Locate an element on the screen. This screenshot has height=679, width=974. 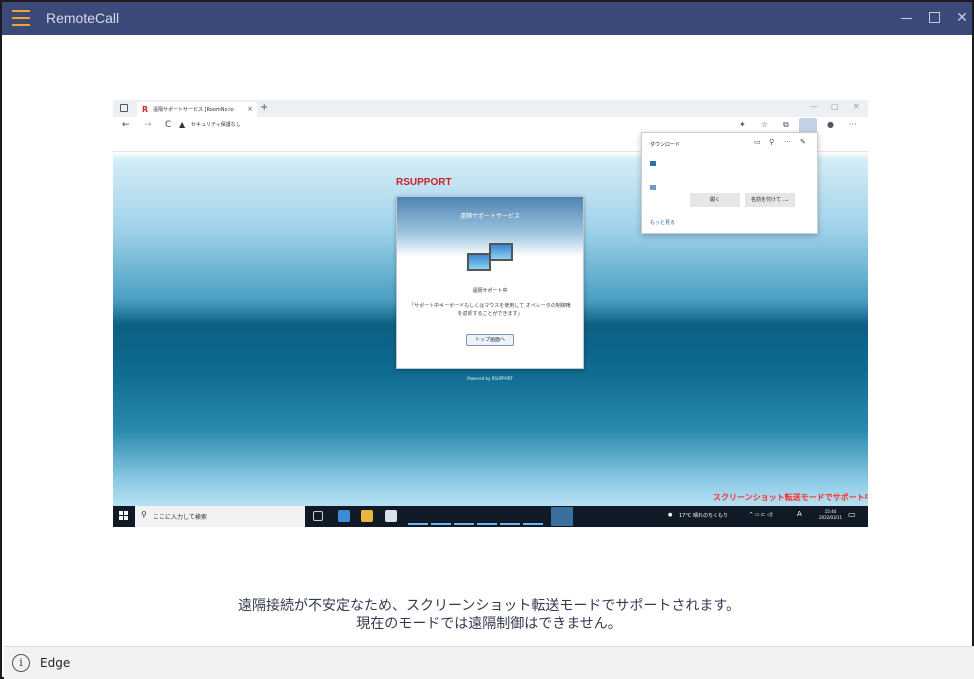
maximize-icon is located at coordinates (934, 17).